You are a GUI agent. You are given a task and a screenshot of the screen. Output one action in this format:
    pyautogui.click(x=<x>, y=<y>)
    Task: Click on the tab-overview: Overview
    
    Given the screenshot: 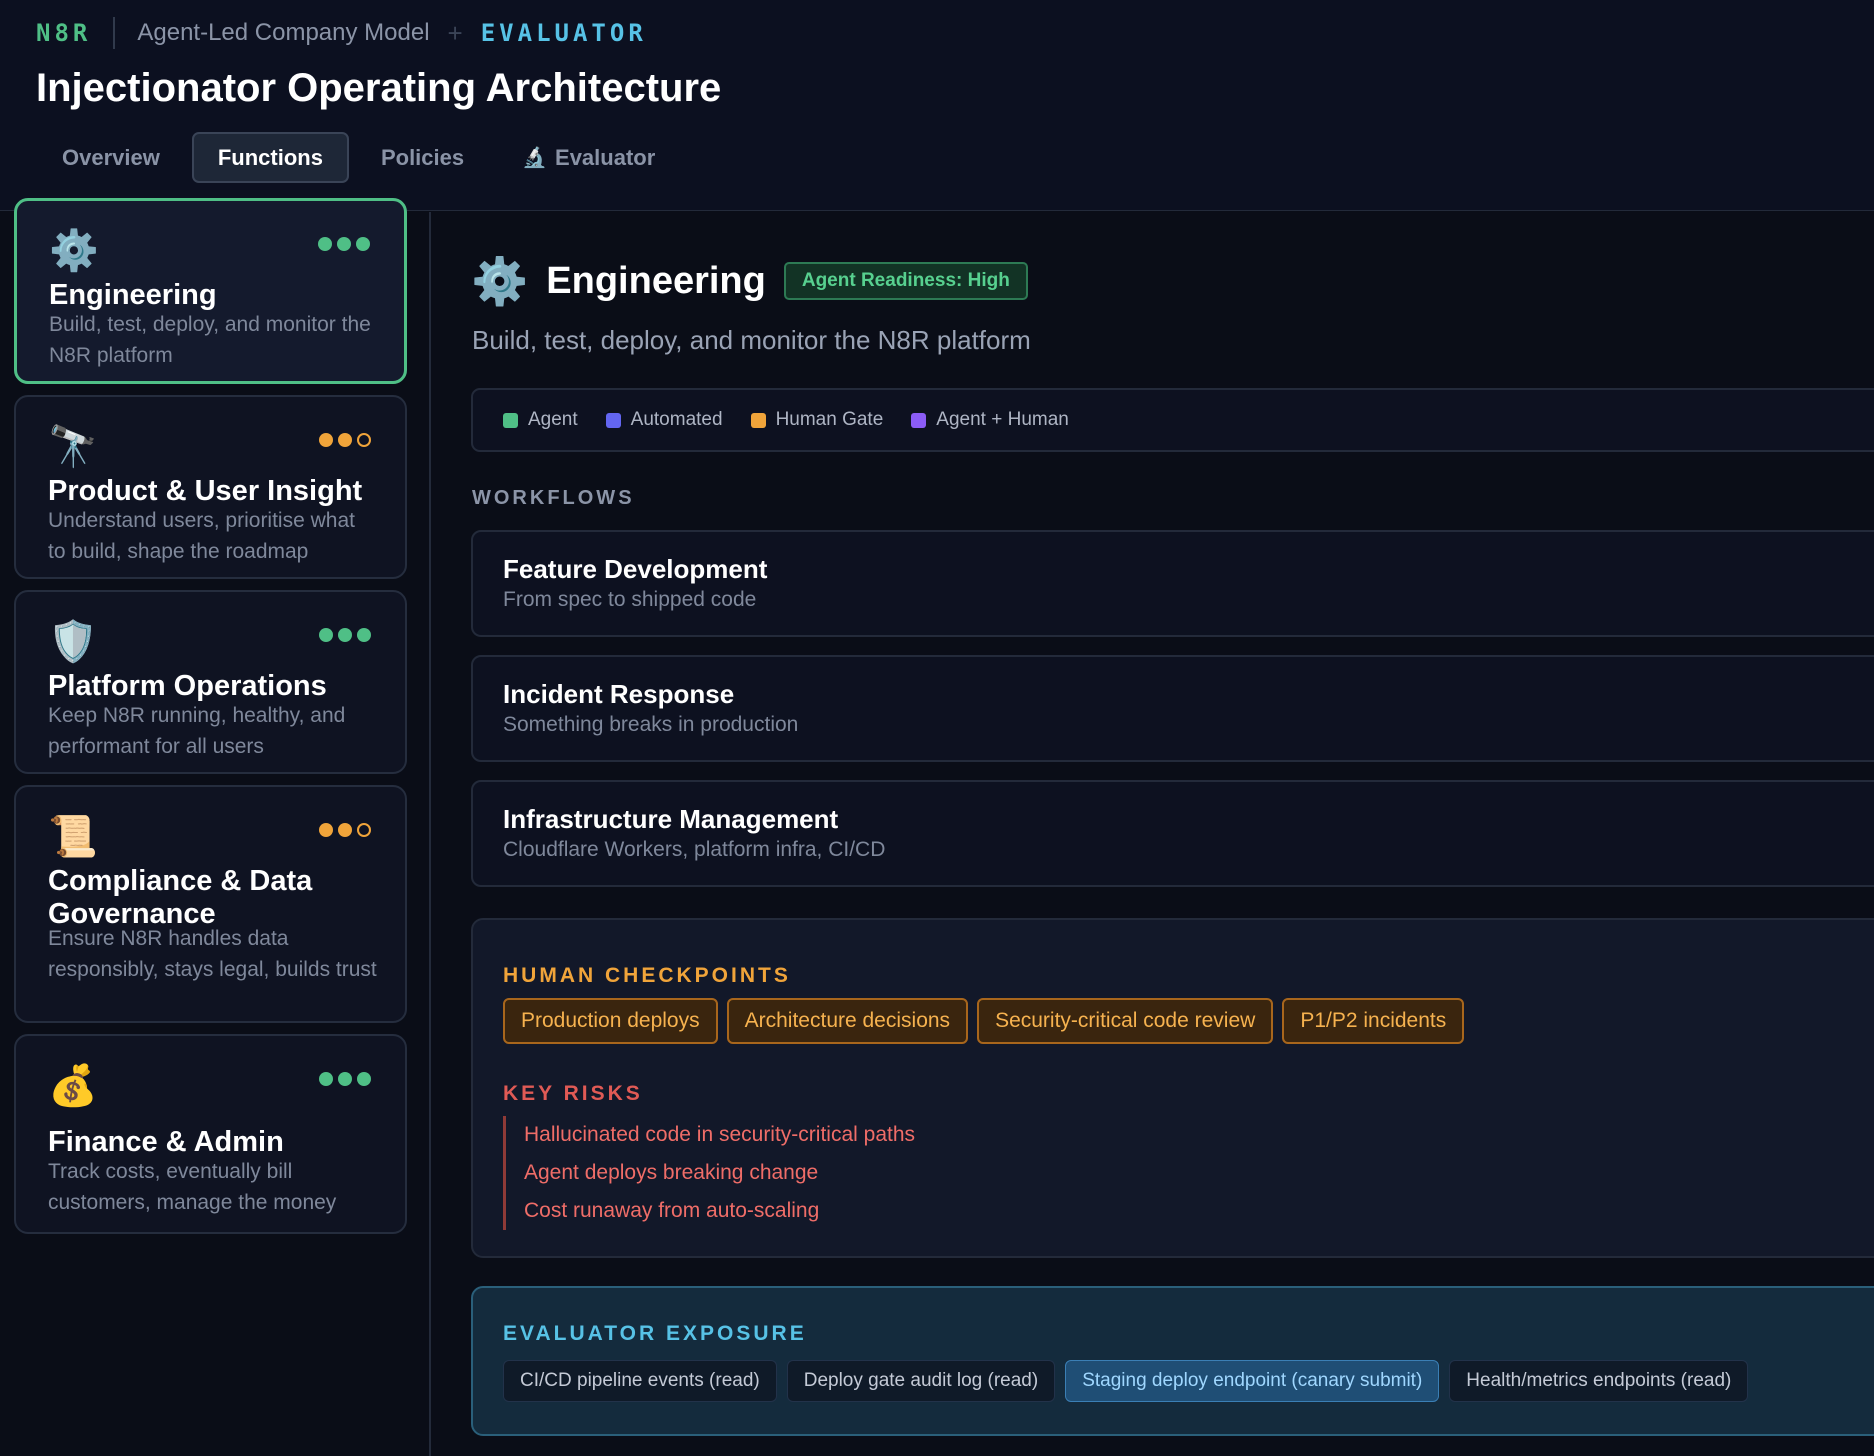 What is the action you would take?
    pyautogui.click(x=111, y=157)
    